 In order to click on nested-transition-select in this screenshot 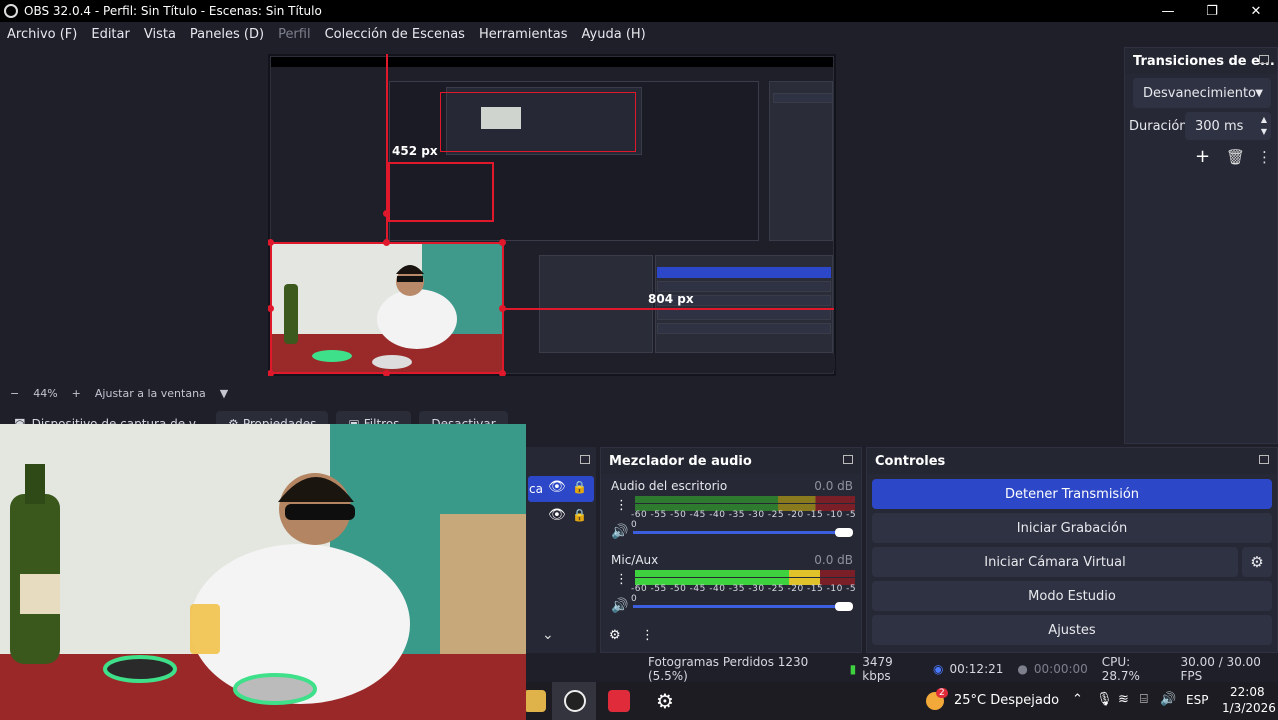, I will do `click(803, 98)`.